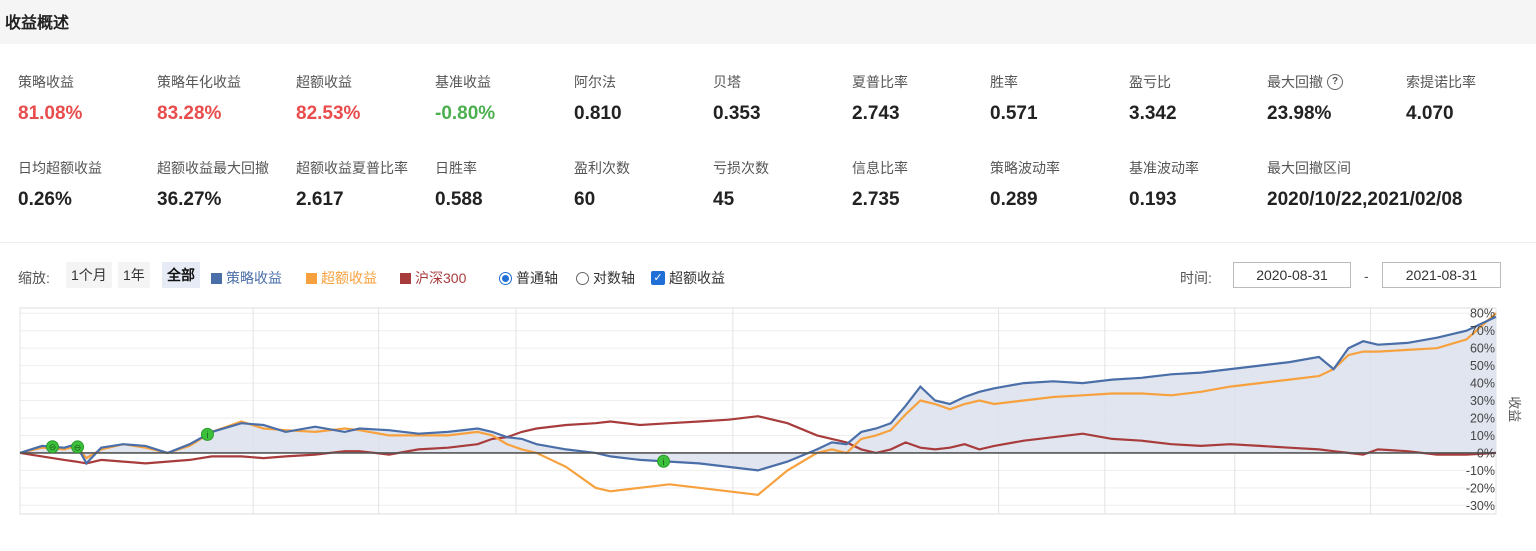 The width and height of the screenshot is (1536, 551). Describe the element at coordinates (227, 184) in the screenshot. I see `metric-excess-max-drawdown: 超额收益最大回撤 36.27%` at that location.